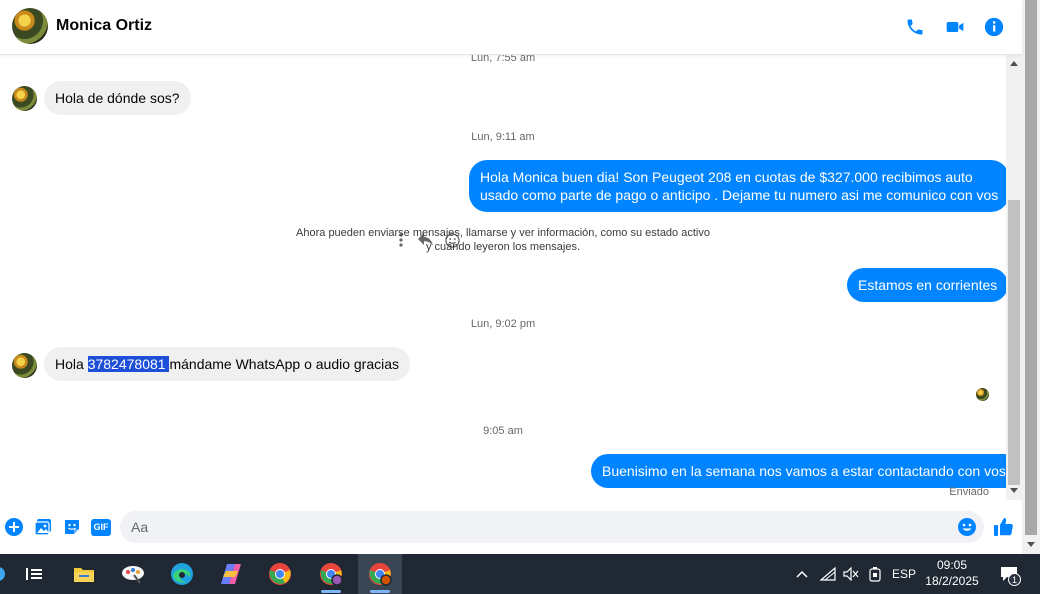 The height and width of the screenshot is (594, 1040). What do you see at coordinates (231, 574) in the screenshot?
I see `copilot-icon` at bounding box center [231, 574].